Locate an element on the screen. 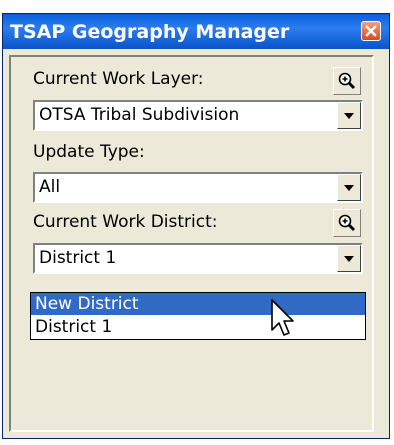 Image resolution: width=394 pixels, height=445 pixels. dropdown-option-new-district: New District is located at coordinates (198, 304).